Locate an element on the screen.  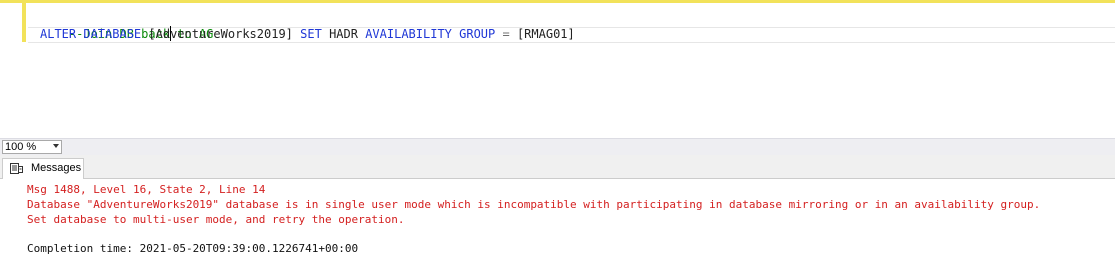
dropdown-arrow-icon is located at coordinates (56, 146).